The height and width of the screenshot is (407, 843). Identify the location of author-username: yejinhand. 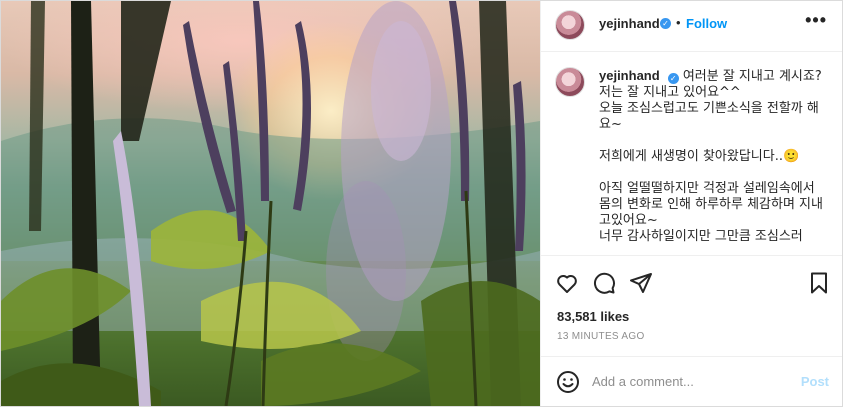
(629, 23).